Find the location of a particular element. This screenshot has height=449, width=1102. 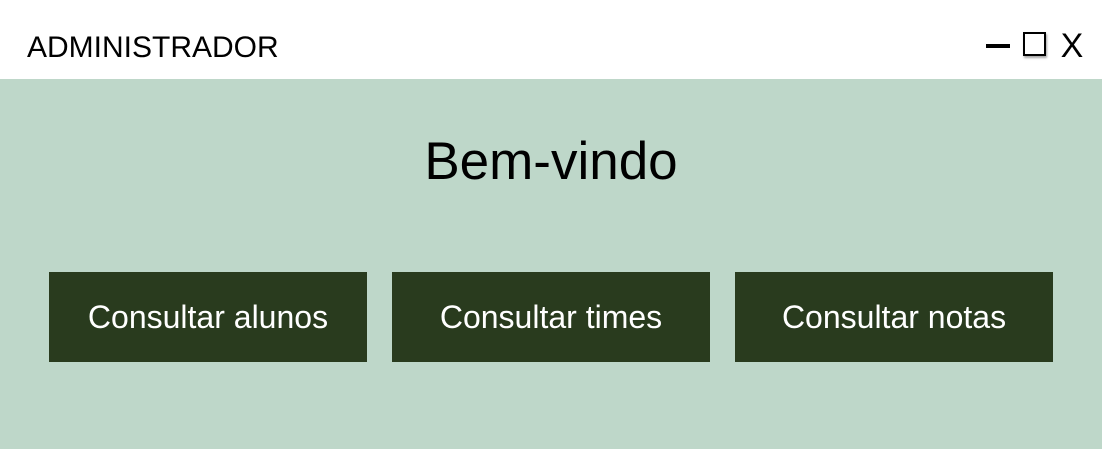

window-title: ADMINISTRADOR is located at coordinates (153, 47).